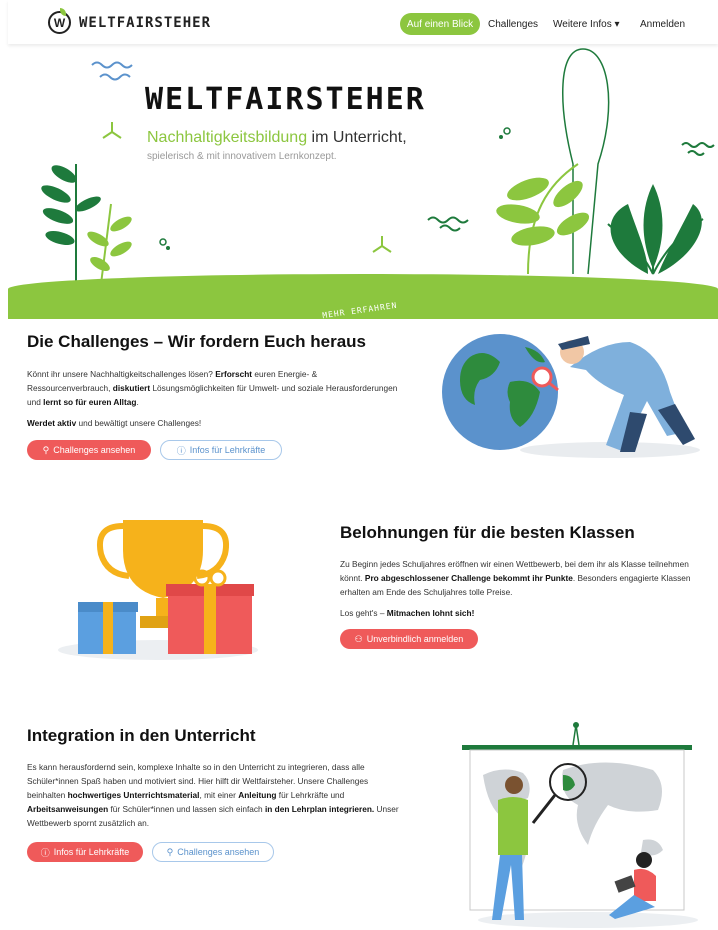  I want to click on teacher-info-button: ⓘ Infos für Lehrkräfte, so click(221, 450).